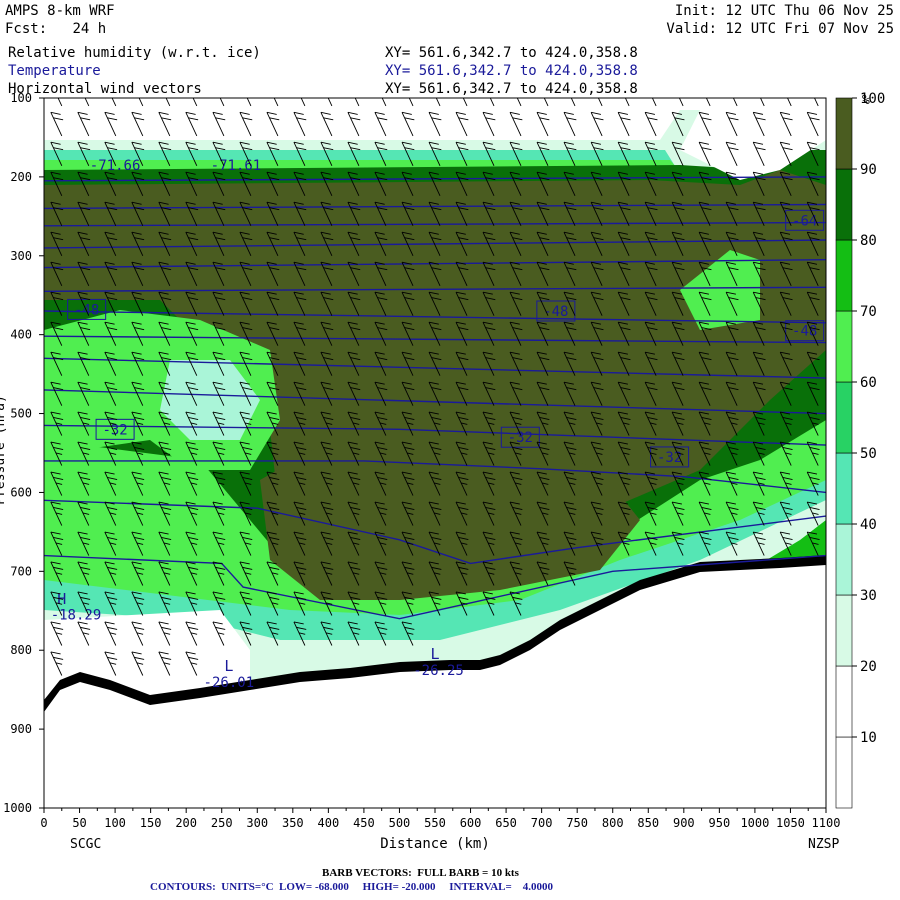  Describe the element at coordinates (229, 683) in the screenshot. I see `contour-label: -26.01` at that location.